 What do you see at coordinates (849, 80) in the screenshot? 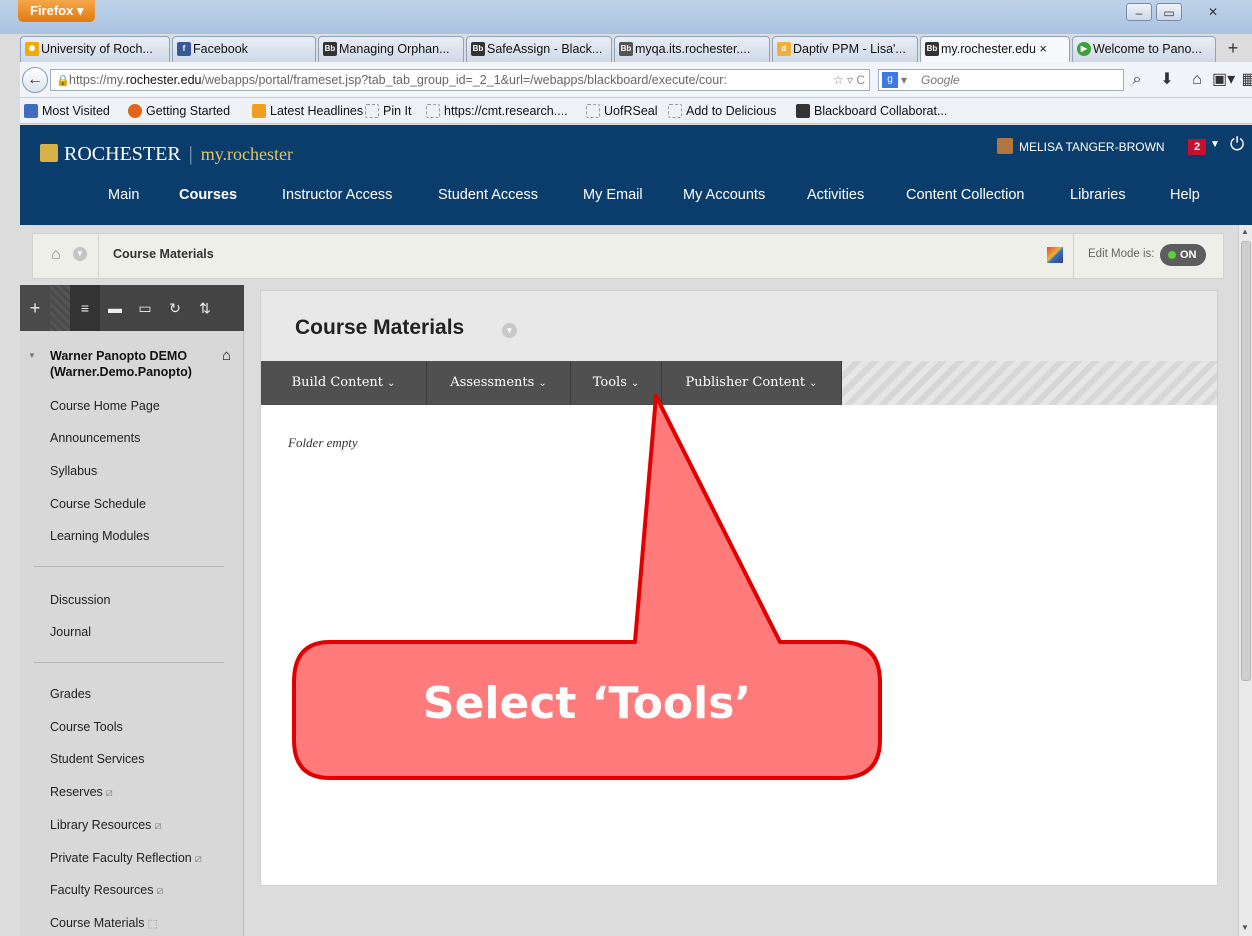
I see `bookmark-star-icon: ☆ ▿ C` at bounding box center [849, 80].